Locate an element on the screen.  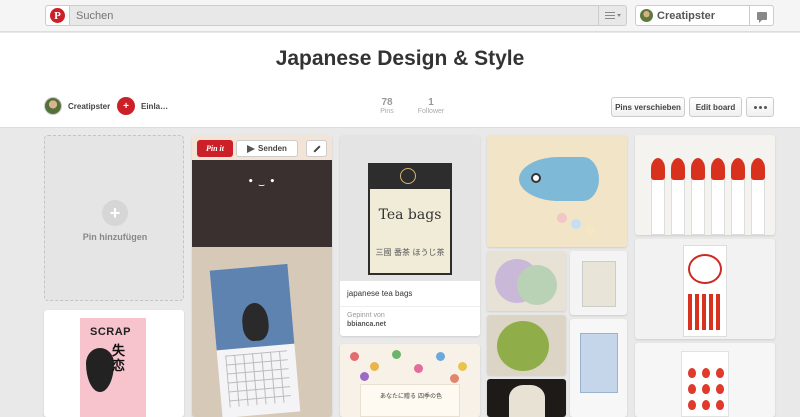
pins-stat: 78 Pins is located at coordinates (387, 106).